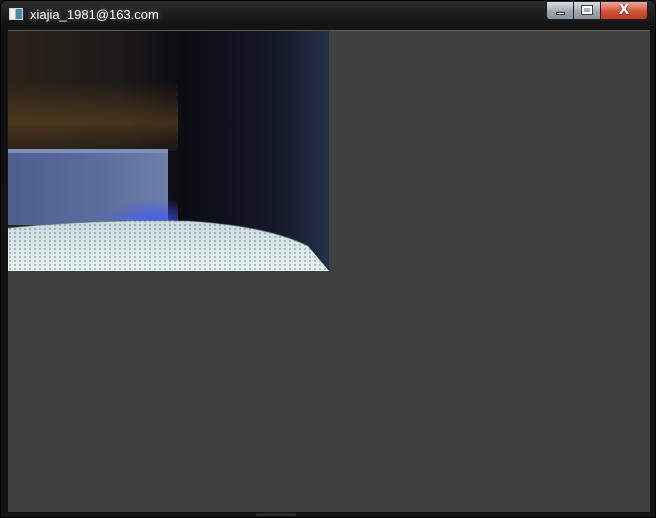 This screenshot has height=518, width=656. Describe the element at coordinates (560, 13) in the screenshot. I see `minimize-icon` at that location.